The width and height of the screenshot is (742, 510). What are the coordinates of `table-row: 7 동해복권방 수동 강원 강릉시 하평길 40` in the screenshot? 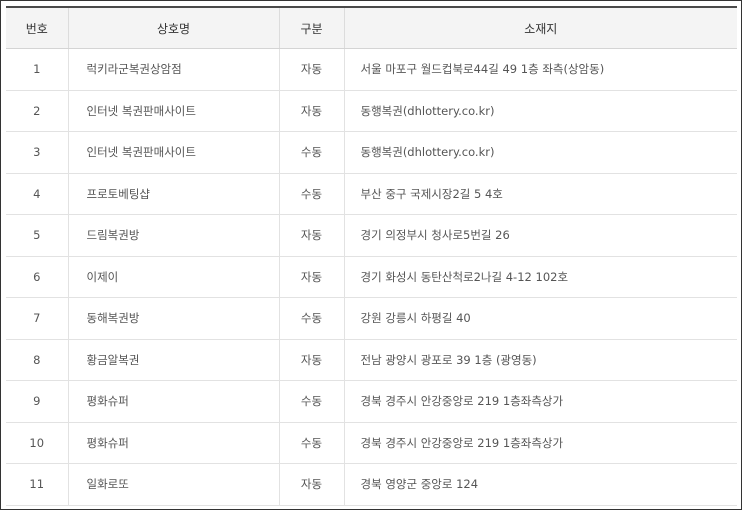 It's located at (371, 318).